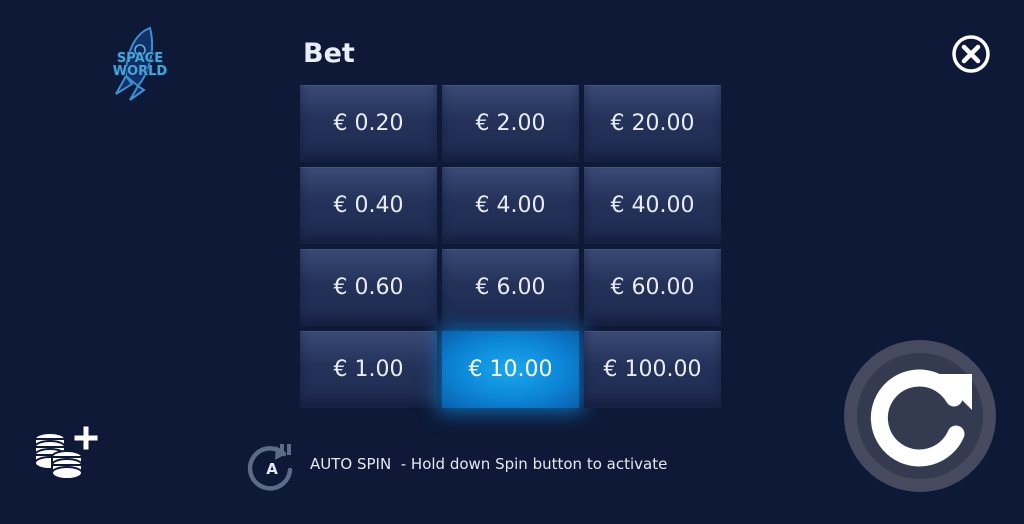  What do you see at coordinates (368, 287) in the screenshot?
I see `bet-option-0-60: € 0.60` at bounding box center [368, 287].